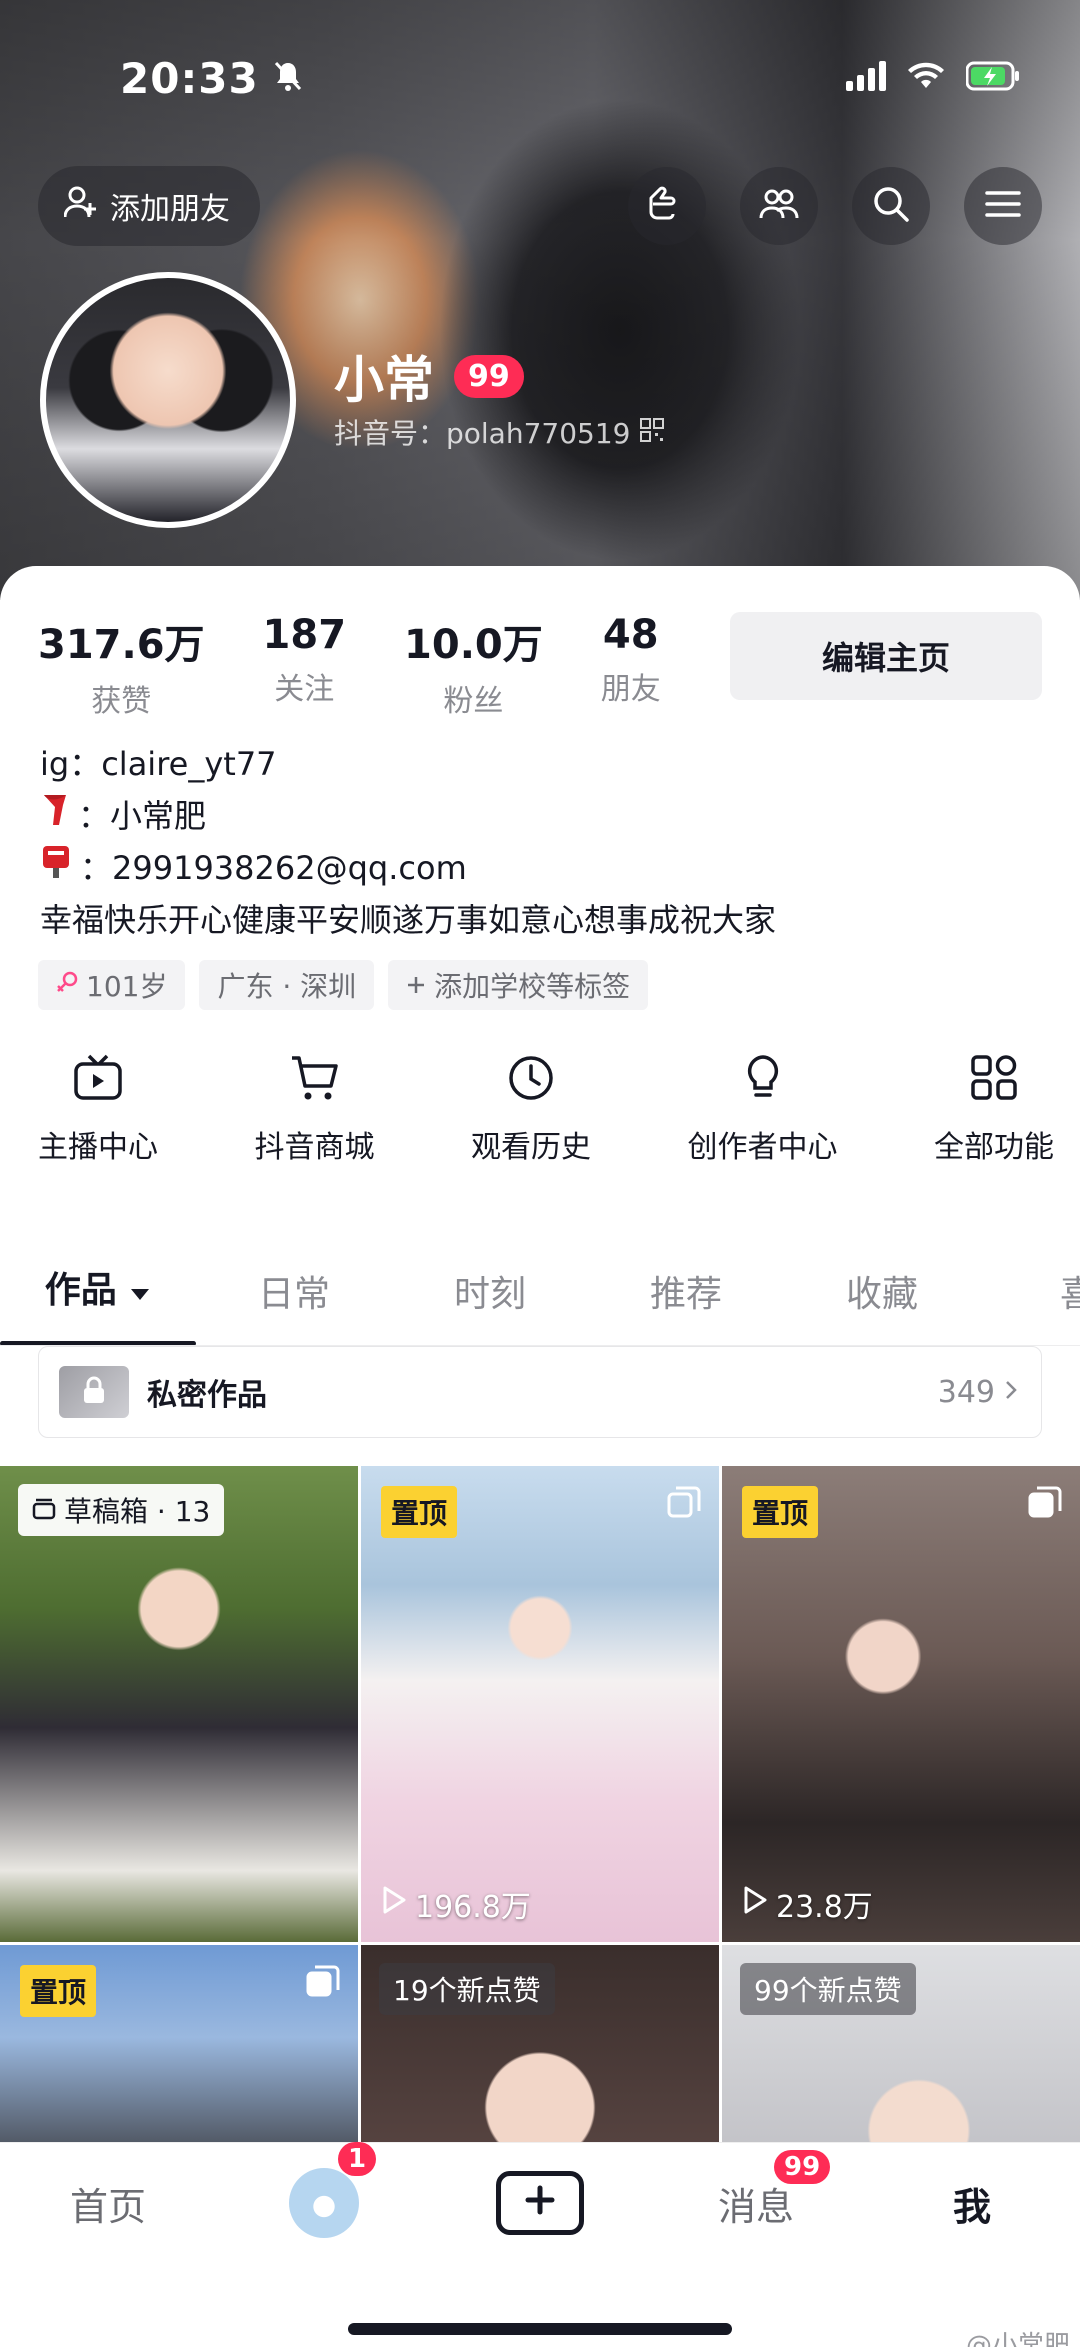 This screenshot has width=1080, height=2347. What do you see at coordinates (56, 868) in the screenshot?
I see `postbox-icon` at bounding box center [56, 868].